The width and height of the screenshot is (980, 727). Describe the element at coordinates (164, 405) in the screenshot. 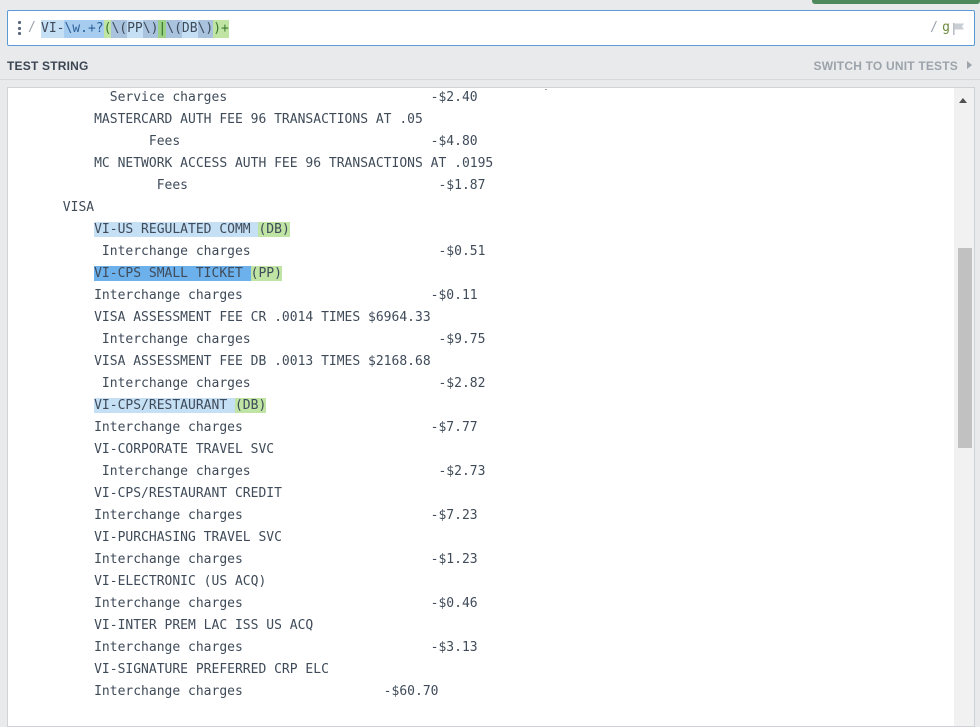

I see `match-highlight: VI-CPS/RESTAURANT` at that location.